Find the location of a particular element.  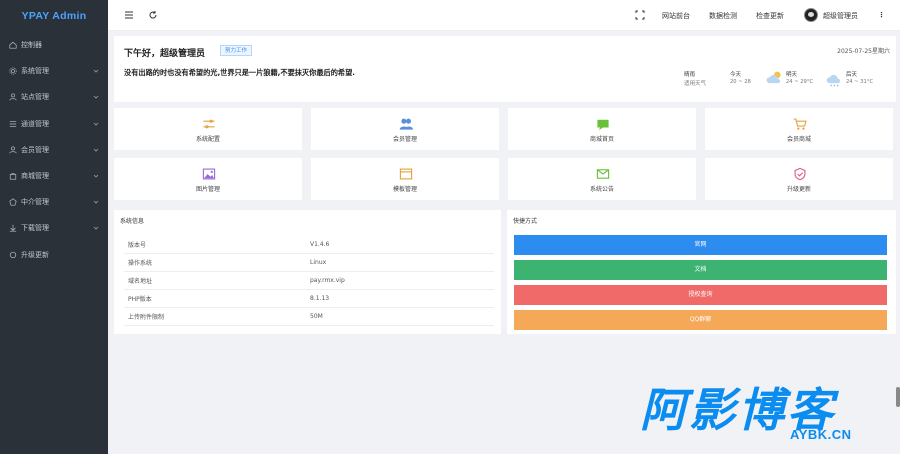

forecast-temp: 20 ~ 28 is located at coordinates (740, 82).